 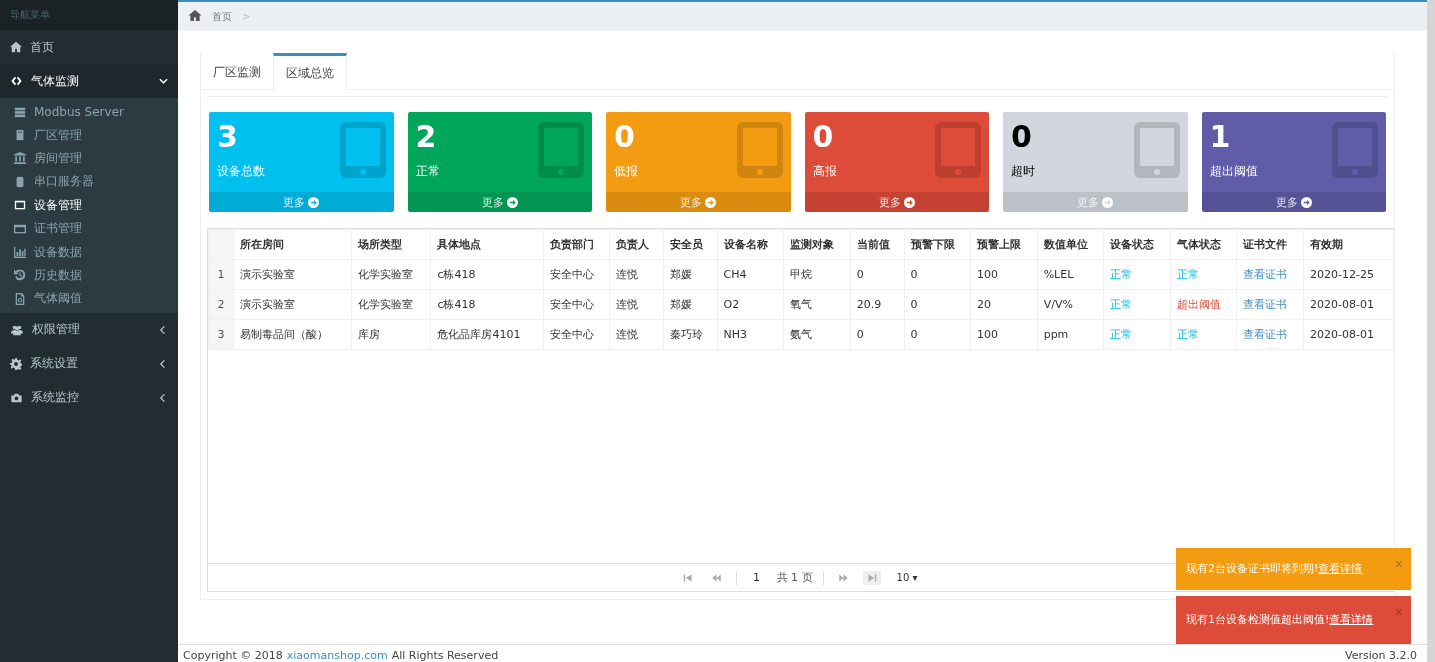 I want to click on sidebar-item: 气体监测, so click(x=89, y=81).